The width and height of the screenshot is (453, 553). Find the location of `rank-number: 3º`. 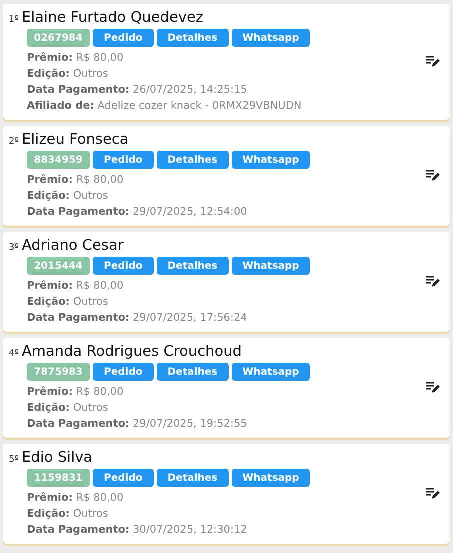

rank-number: 3º is located at coordinates (14, 248).